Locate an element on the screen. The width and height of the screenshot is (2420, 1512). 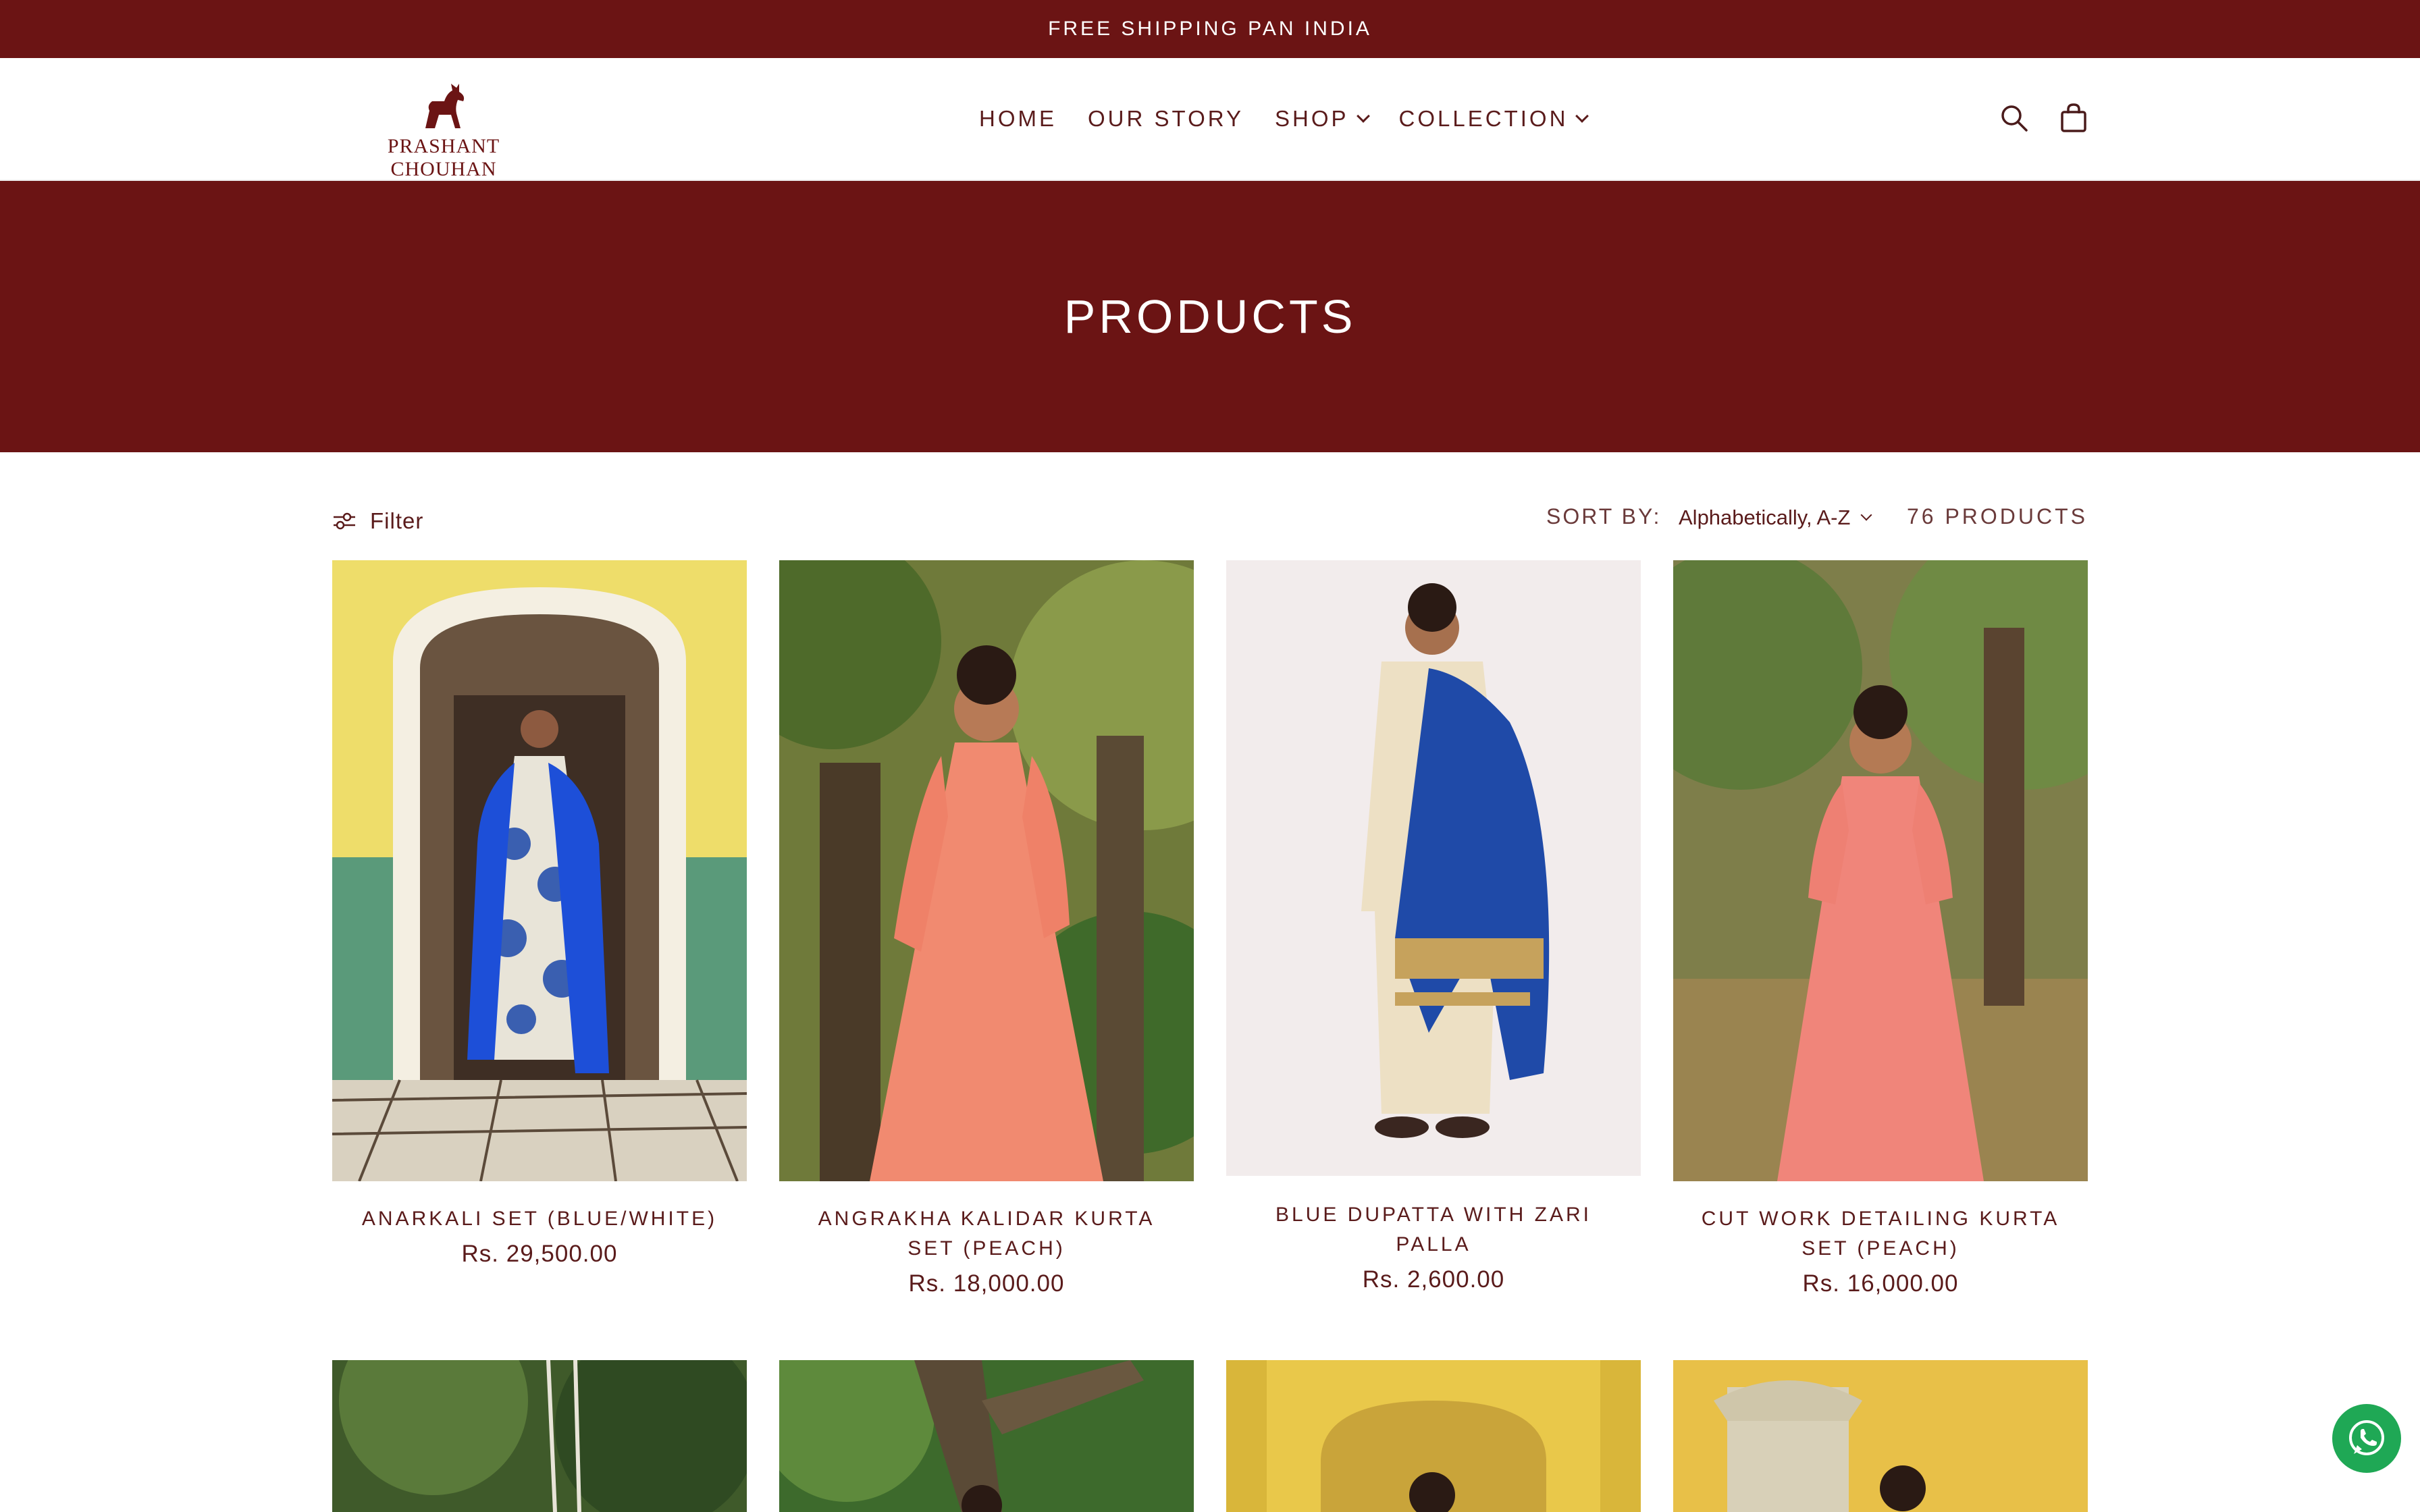
sort-label: SORT BY: is located at coordinates (1604, 516).